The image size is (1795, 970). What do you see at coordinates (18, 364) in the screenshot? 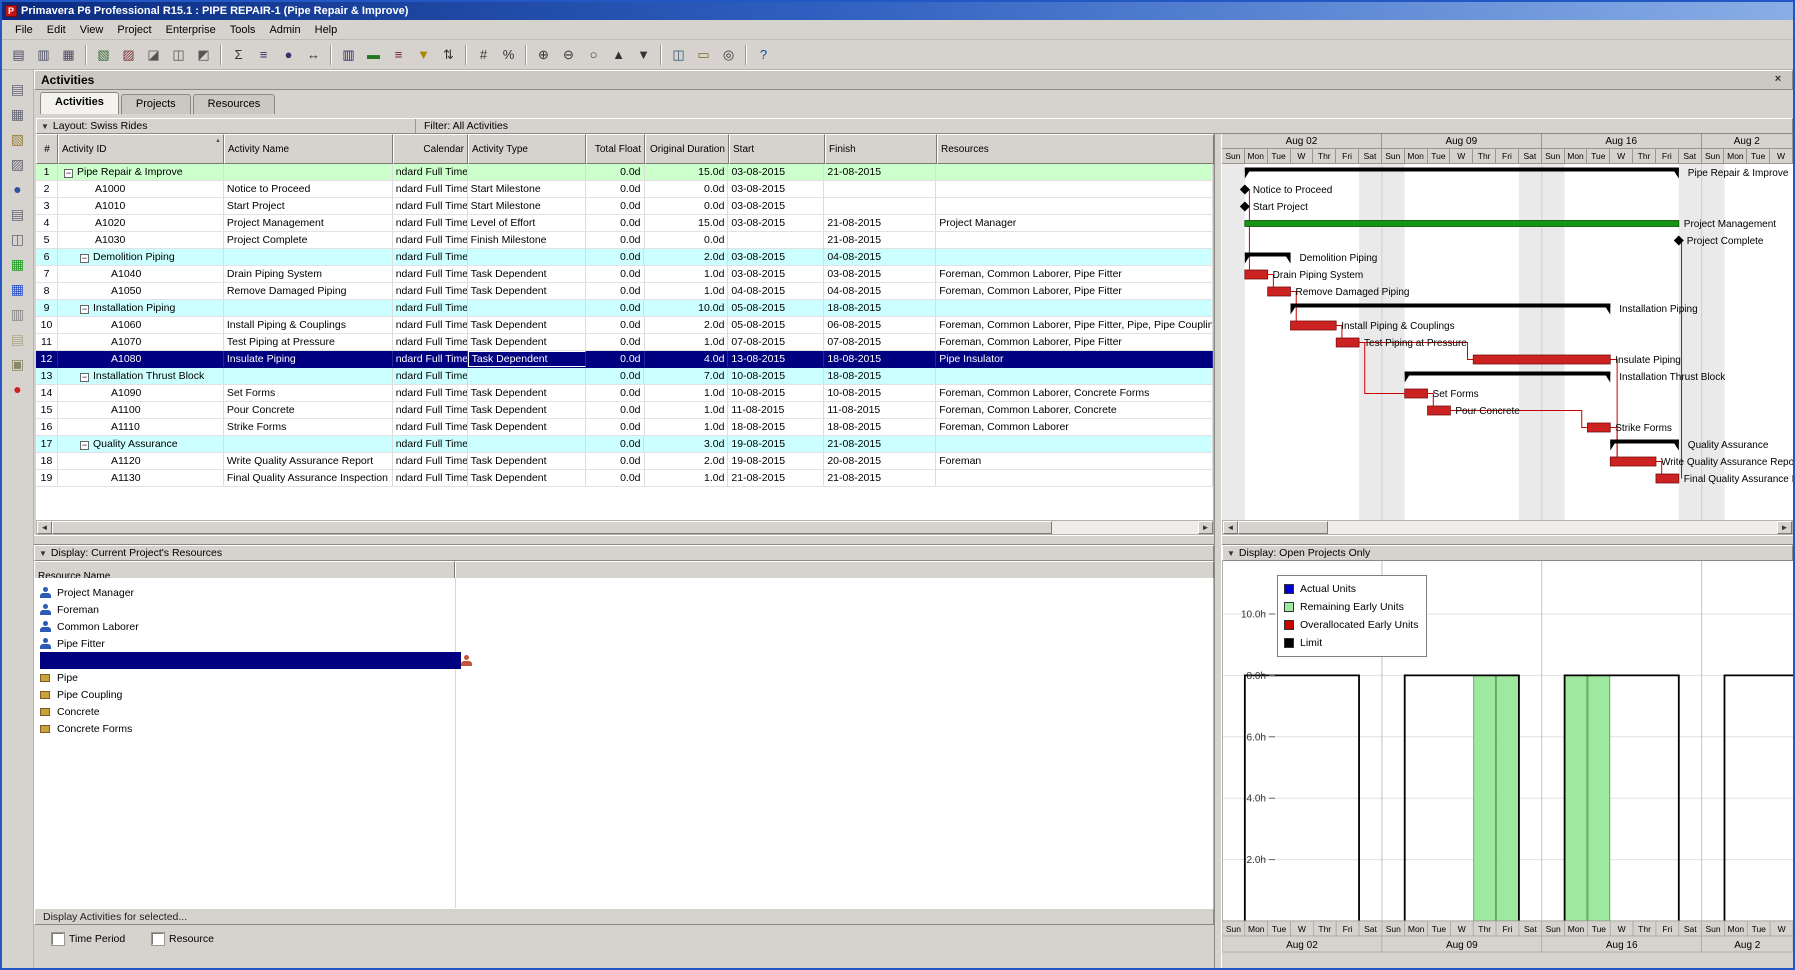
I see `documents-icon: ▣` at bounding box center [18, 364].